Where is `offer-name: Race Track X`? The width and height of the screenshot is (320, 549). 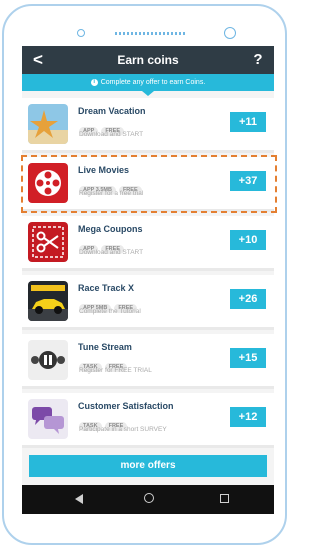
offer-name: Race Track X is located at coordinates (106, 288).